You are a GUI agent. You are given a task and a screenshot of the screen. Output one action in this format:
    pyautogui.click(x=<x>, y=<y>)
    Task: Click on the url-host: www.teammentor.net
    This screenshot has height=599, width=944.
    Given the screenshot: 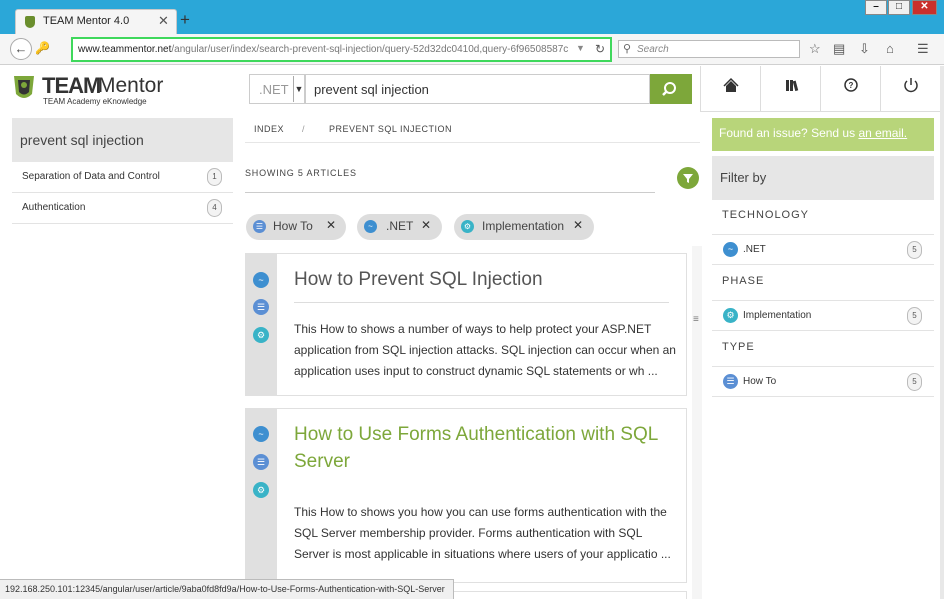 What is the action you would take?
    pyautogui.click(x=125, y=49)
    